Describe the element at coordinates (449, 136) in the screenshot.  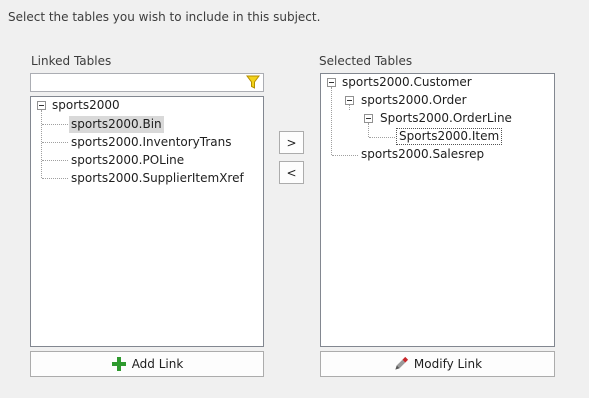
I see `tree-node-item: Sports2000.Item` at that location.